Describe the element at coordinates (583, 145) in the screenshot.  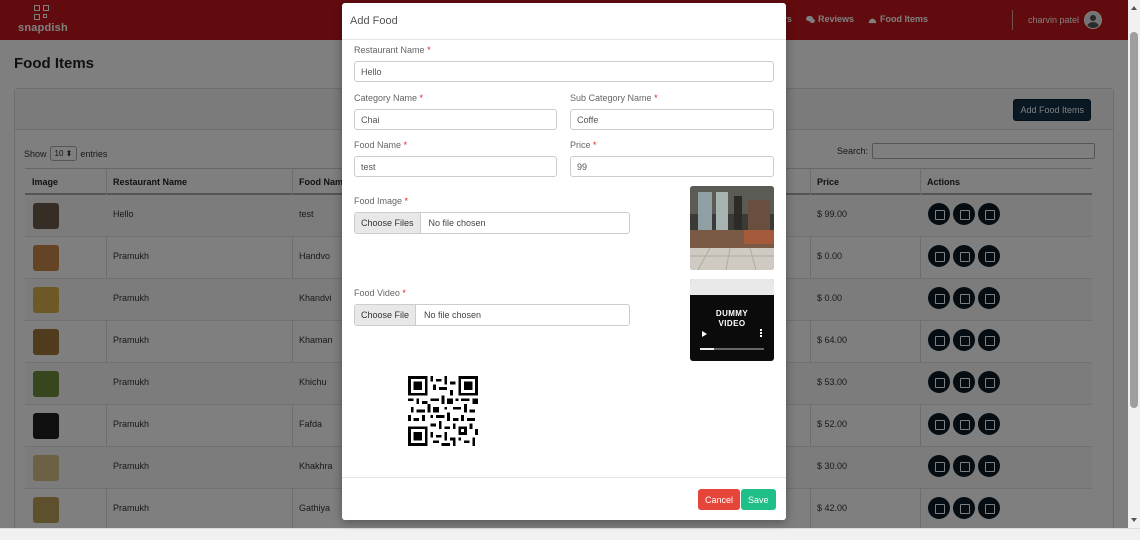
I see `price-label: Price *` at that location.